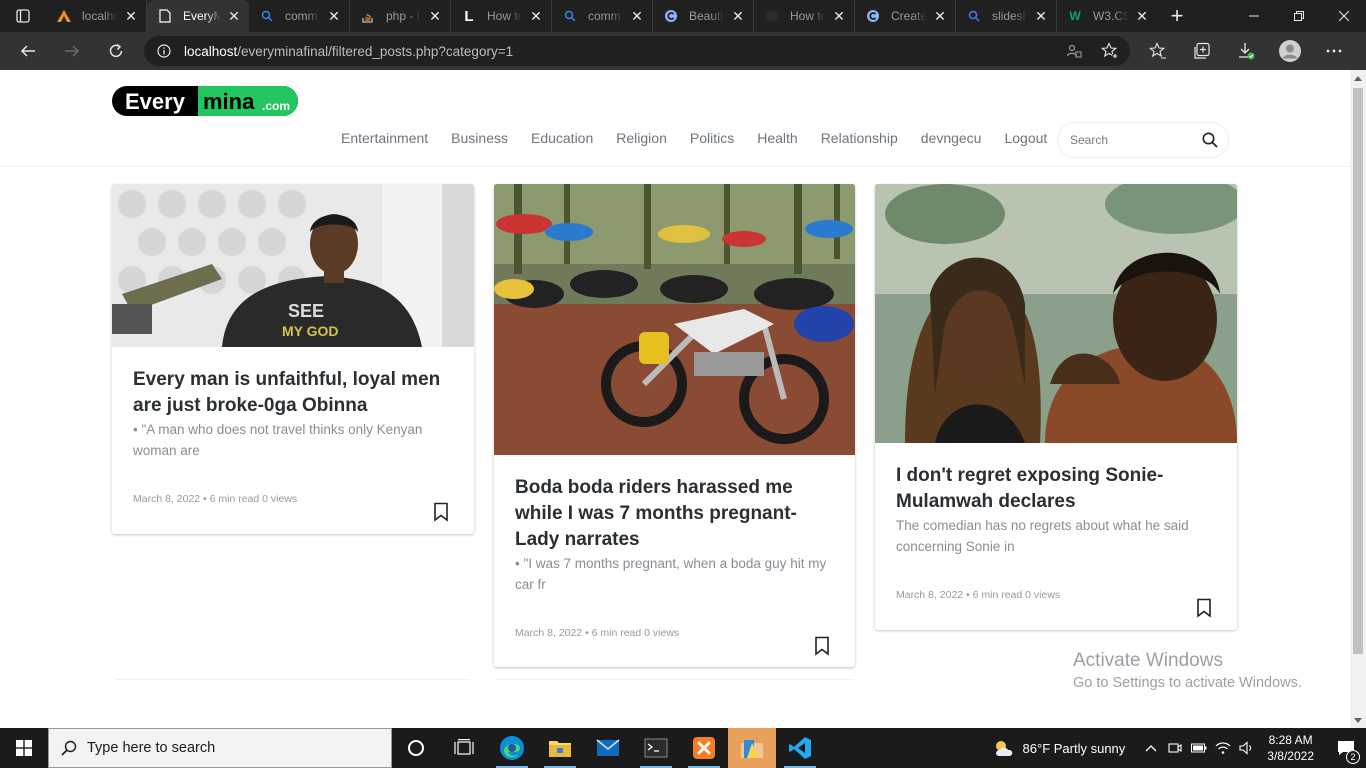 Image resolution: width=1366 pixels, height=768 pixels. What do you see at coordinates (1247, 748) in the screenshot?
I see `volume-icon` at bounding box center [1247, 748].